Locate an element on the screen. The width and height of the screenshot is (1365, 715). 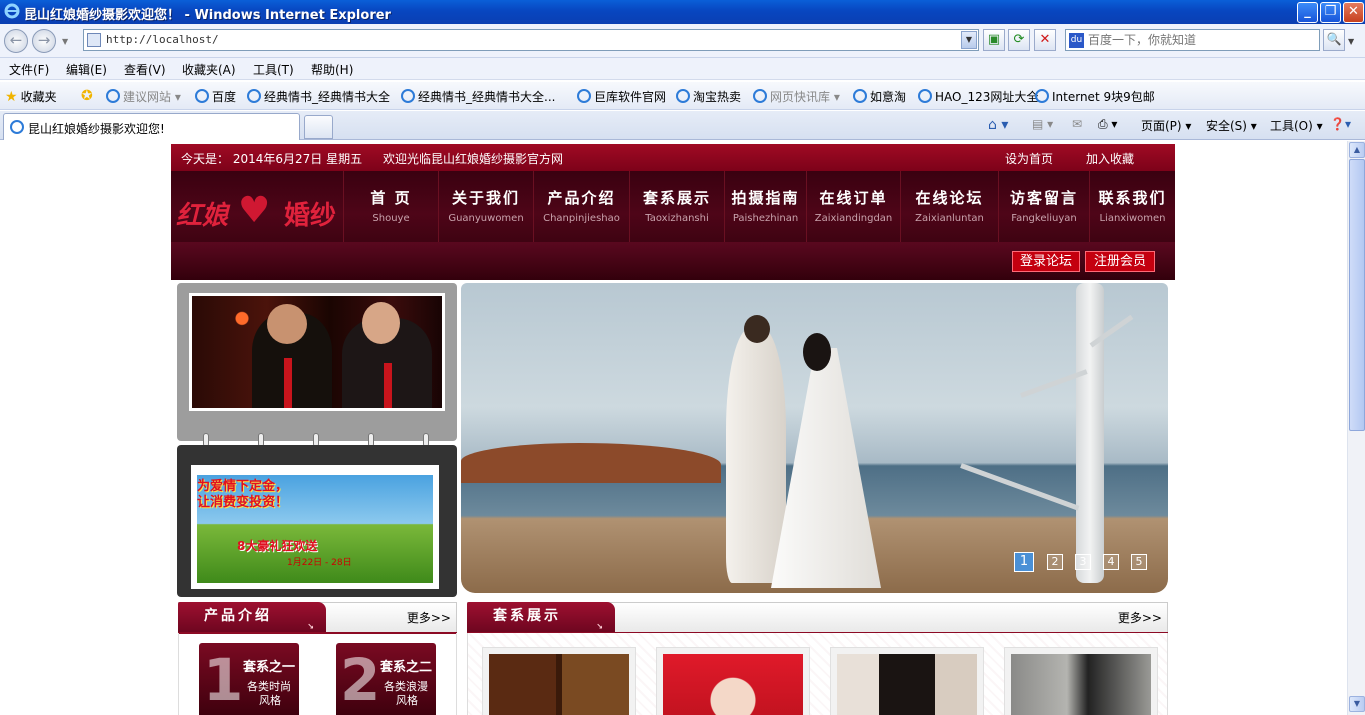
tab-active: 昆山红娘婚纱摄影欢迎您! is located at coordinates (151, 126).